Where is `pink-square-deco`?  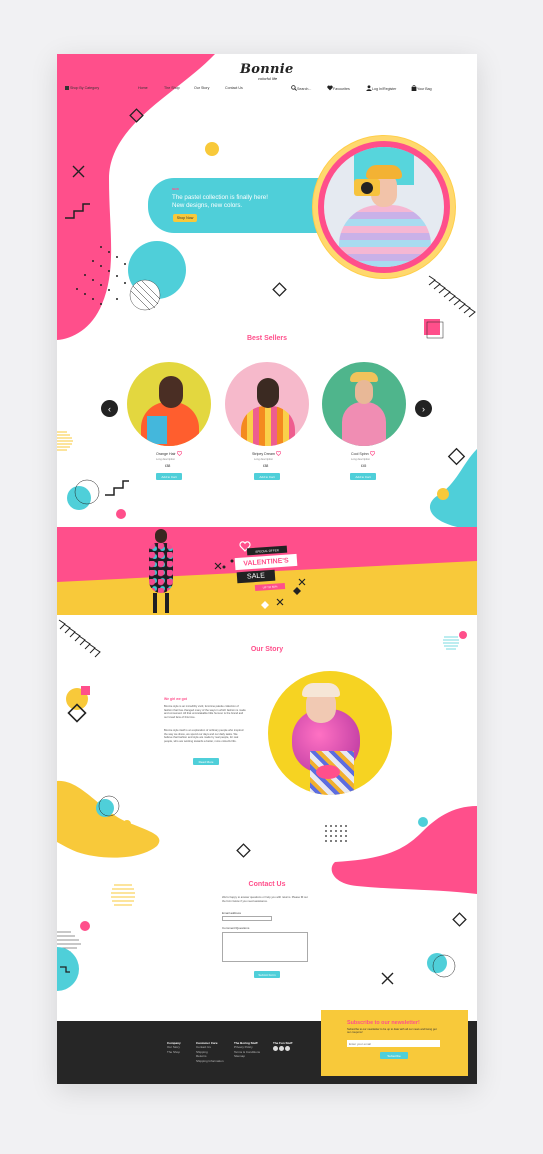
pink-square-deco is located at coordinates (432, 327).